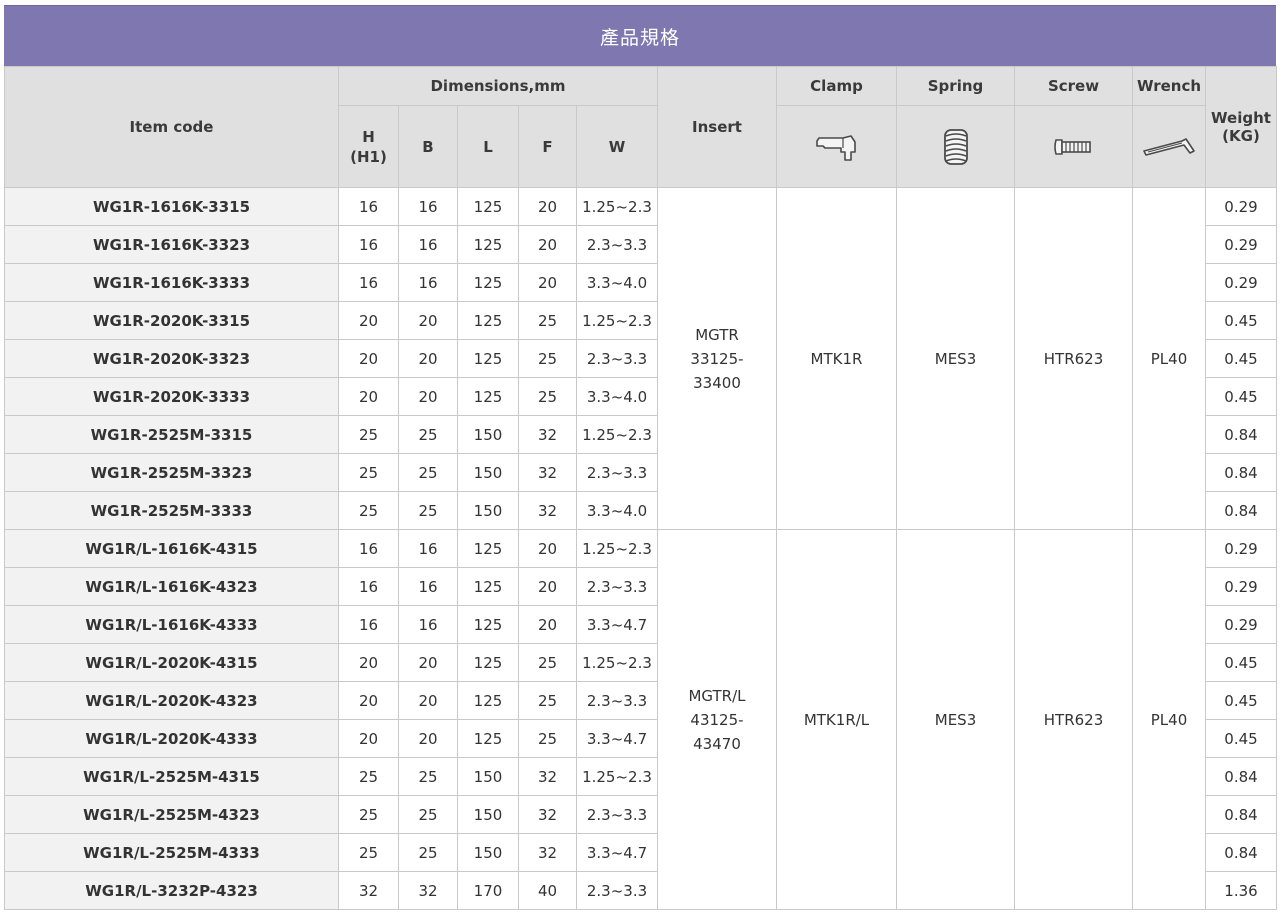  I want to click on header-dim-f: F, so click(547, 146).